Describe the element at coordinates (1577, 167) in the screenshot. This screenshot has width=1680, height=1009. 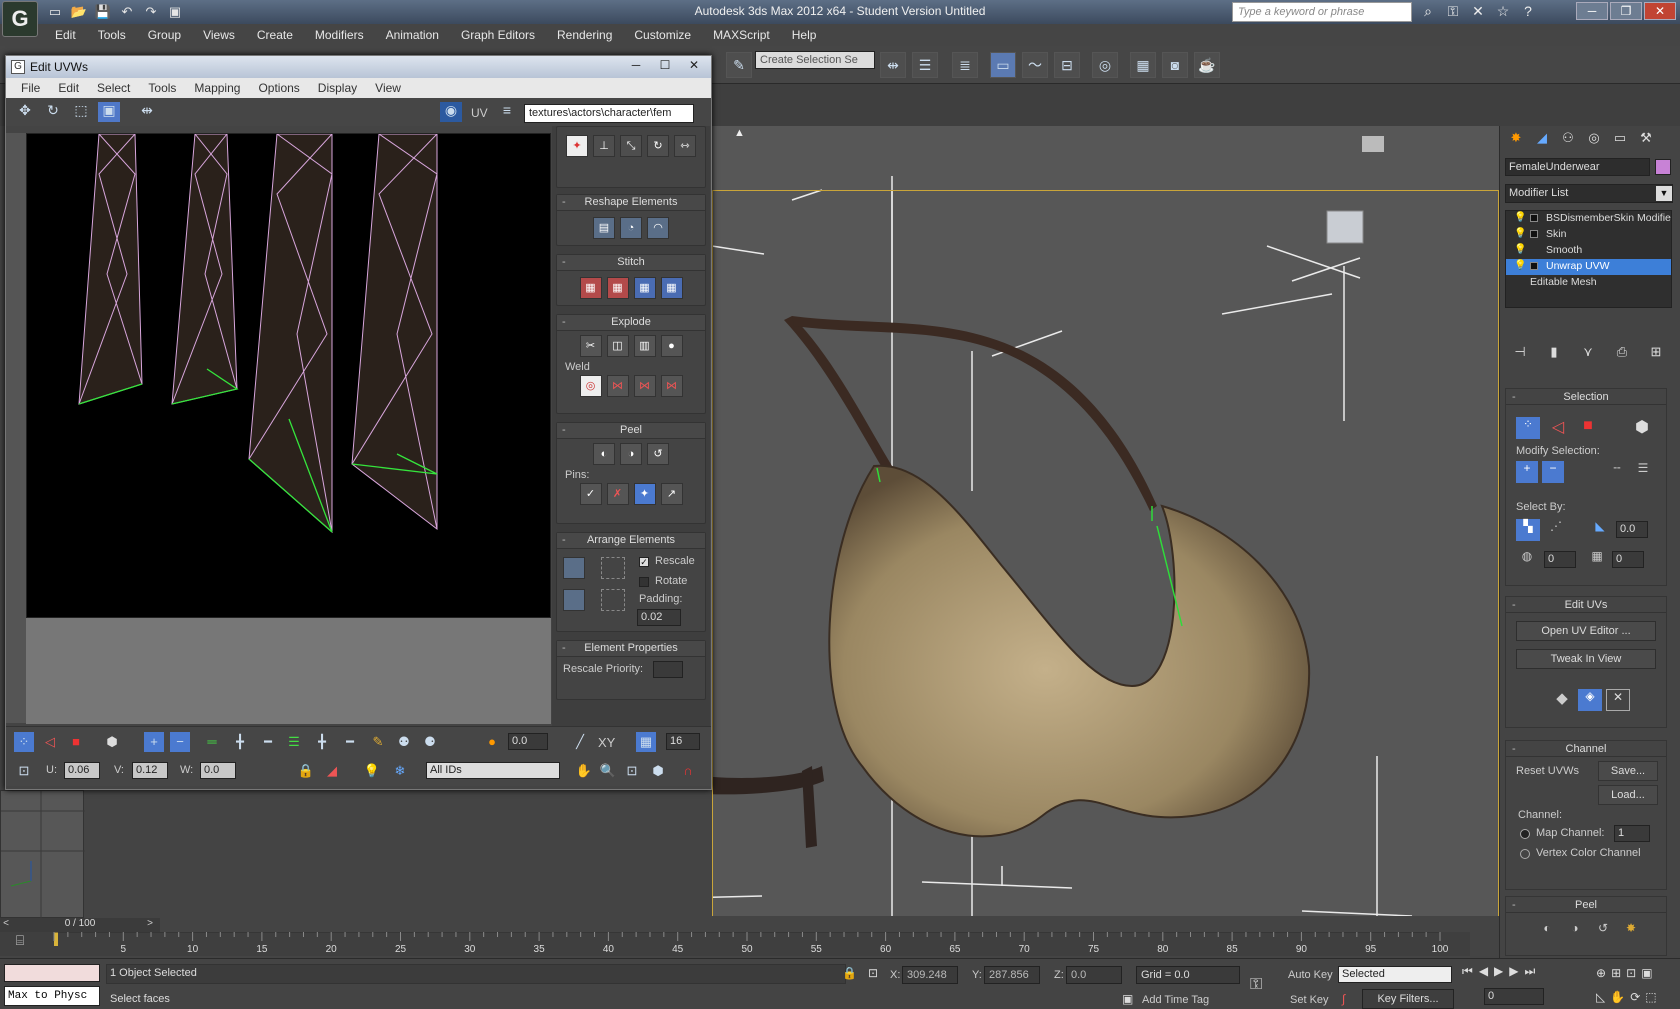
I see `object-name-field: FemaleUnderwear` at that location.